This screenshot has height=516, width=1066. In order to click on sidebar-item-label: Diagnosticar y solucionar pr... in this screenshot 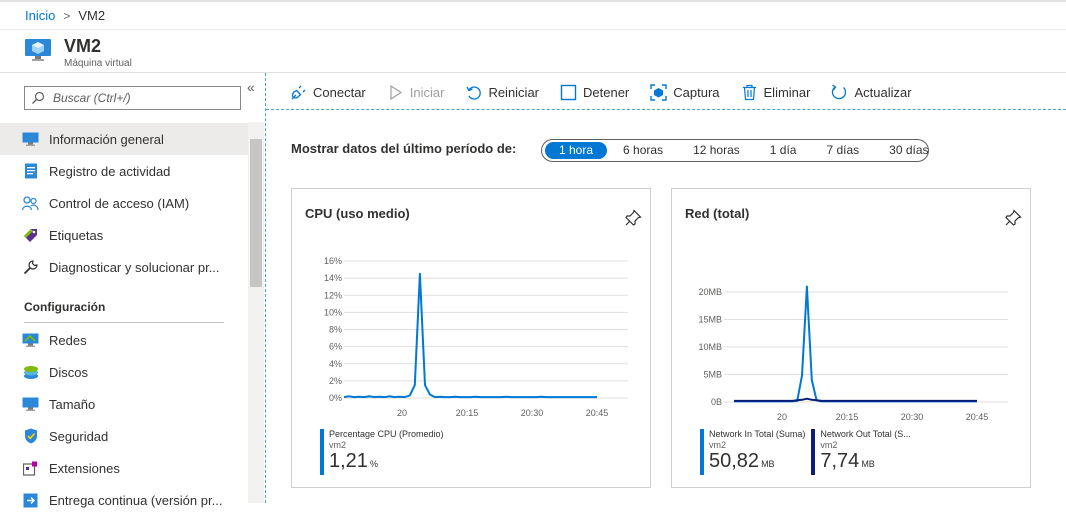, I will do `click(134, 267)`.